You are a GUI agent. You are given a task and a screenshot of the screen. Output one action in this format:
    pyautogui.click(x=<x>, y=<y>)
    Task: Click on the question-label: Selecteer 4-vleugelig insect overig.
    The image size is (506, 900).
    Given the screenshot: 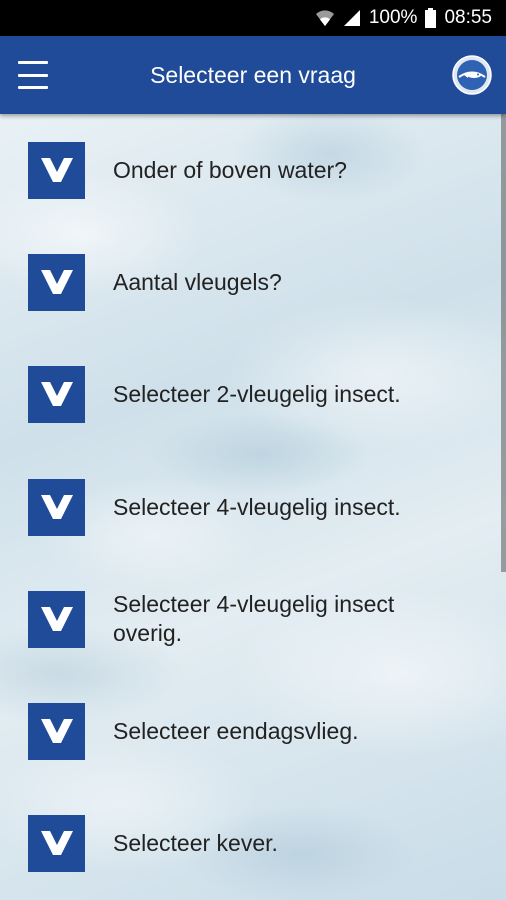 What is the action you would take?
    pyautogui.click(x=254, y=618)
    